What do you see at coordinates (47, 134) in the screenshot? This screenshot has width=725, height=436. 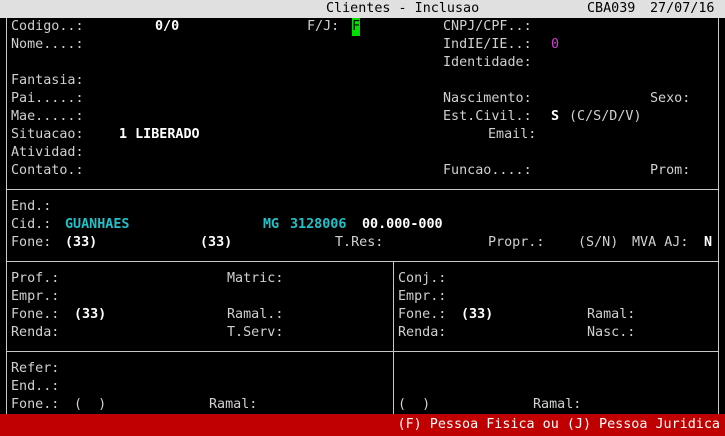 I see `situacao-label: Situacao:` at bounding box center [47, 134].